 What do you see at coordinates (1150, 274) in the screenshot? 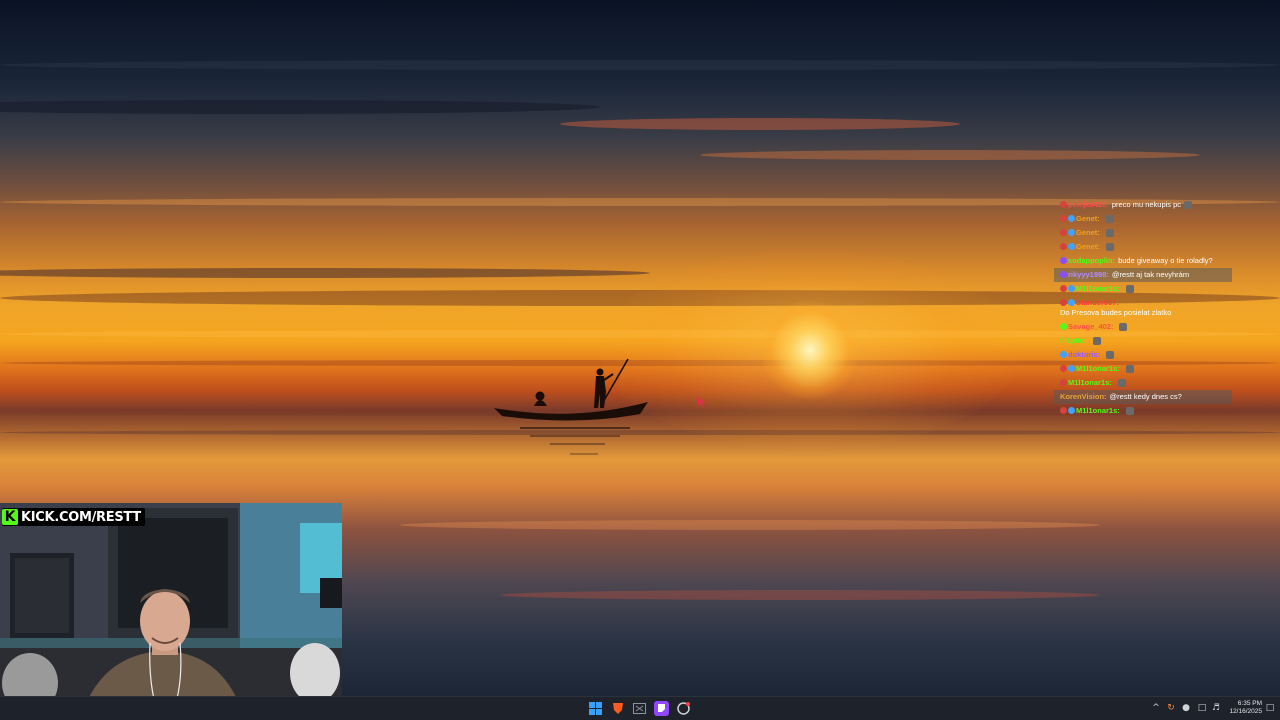
I see `chat-text: @restt aj tak nevyhrám` at bounding box center [1150, 274].